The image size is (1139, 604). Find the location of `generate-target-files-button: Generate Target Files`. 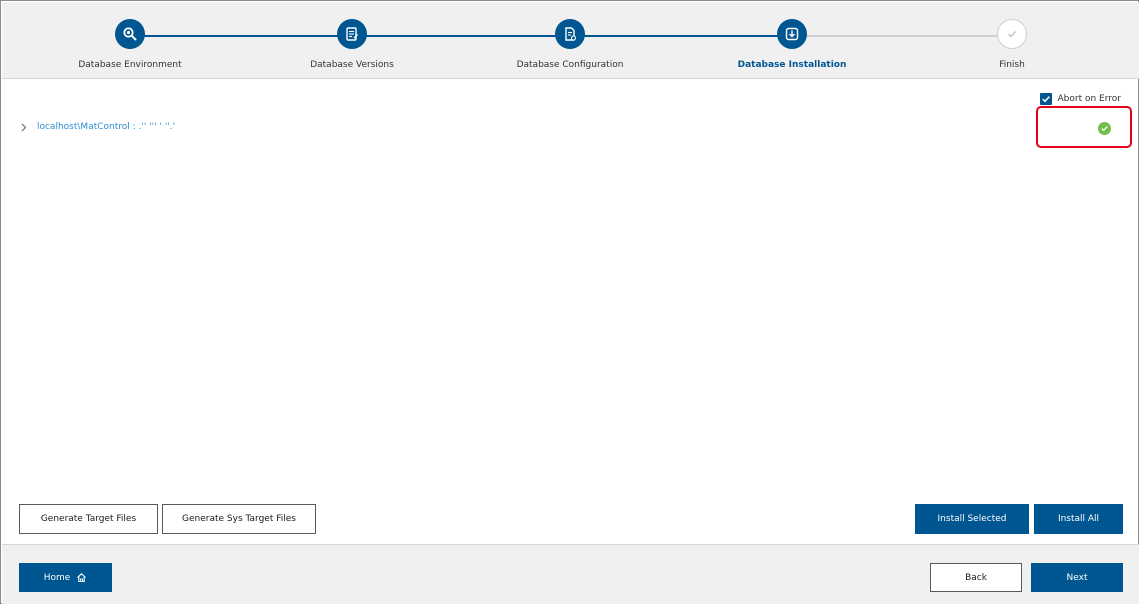

generate-target-files-button: Generate Target Files is located at coordinates (88, 519).